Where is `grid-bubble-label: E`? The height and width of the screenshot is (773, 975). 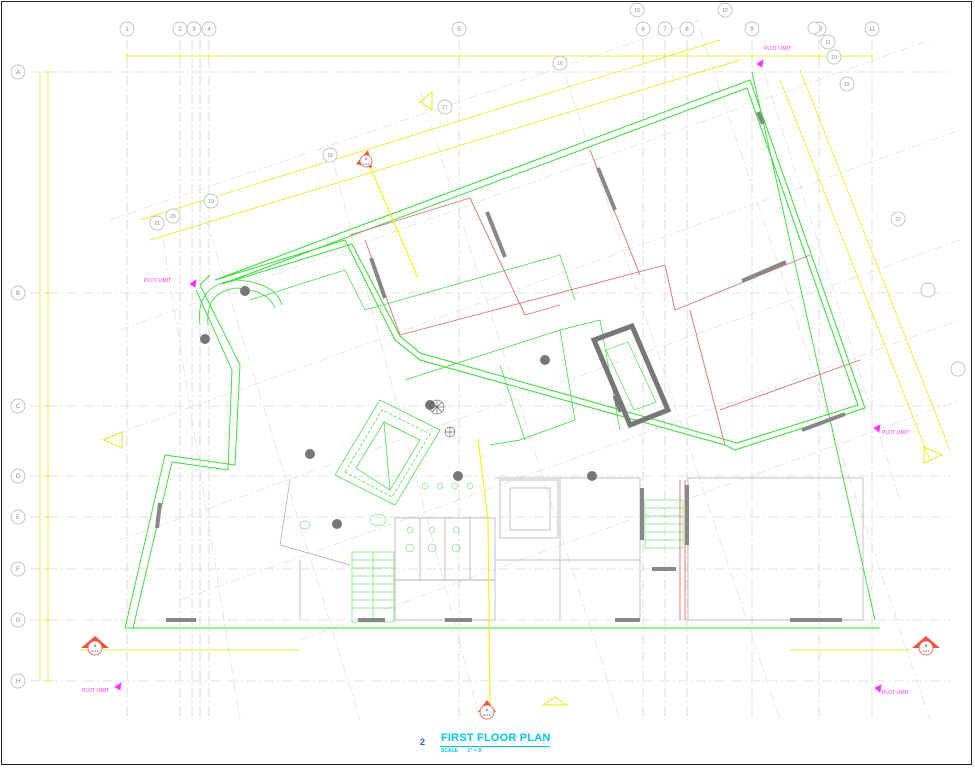
grid-bubble-label: E is located at coordinates (18, 518).